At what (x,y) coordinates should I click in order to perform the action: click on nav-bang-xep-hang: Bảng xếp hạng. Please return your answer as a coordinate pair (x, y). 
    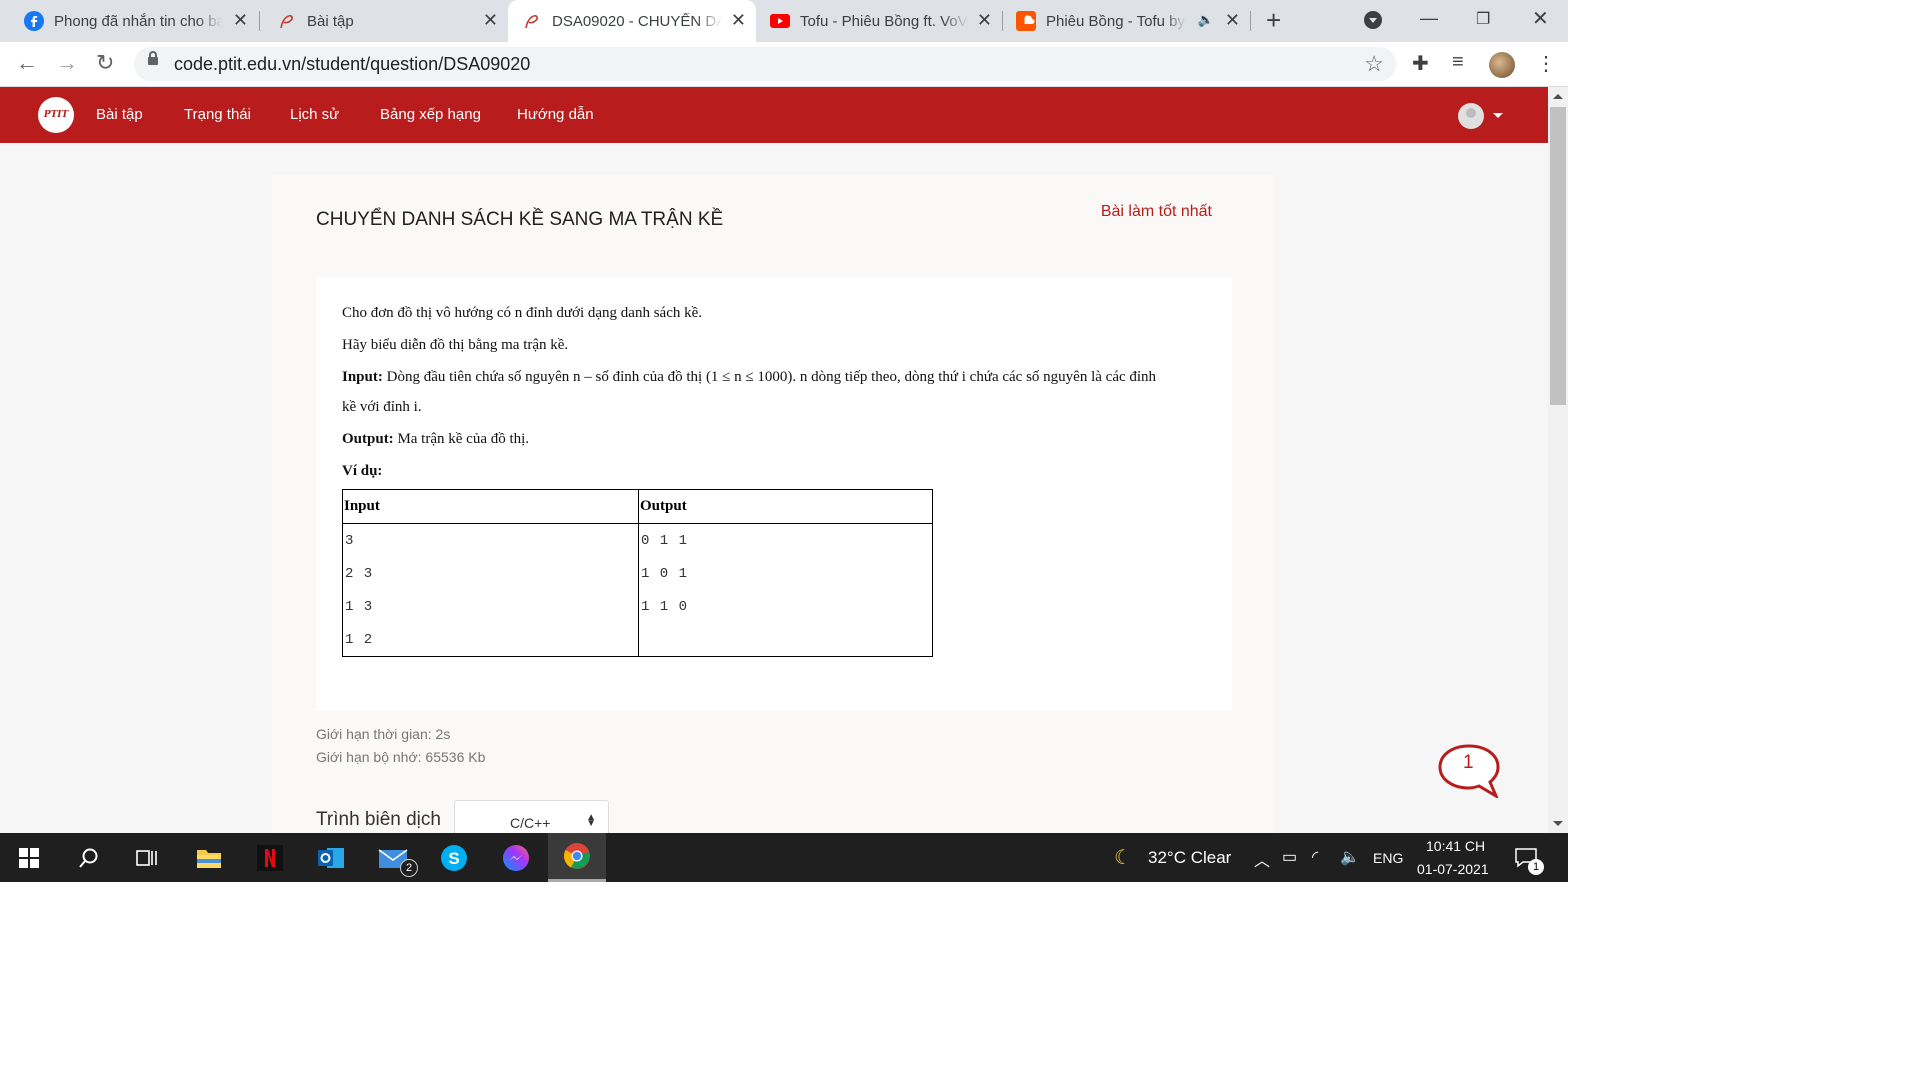
    Looking at the image, I should click on (430, 114).